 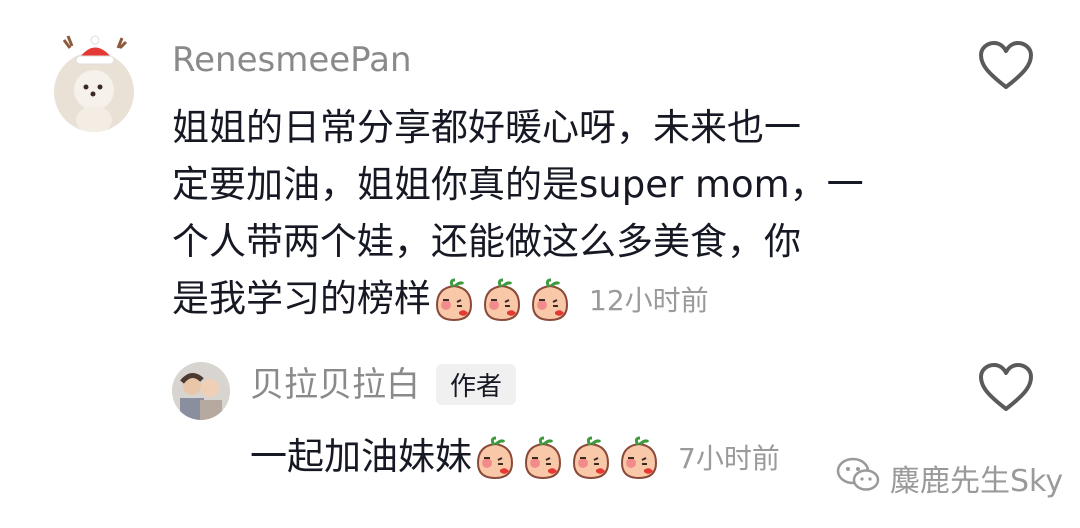 I want to click on author-badge: 作者, so click(x=476, y=384).